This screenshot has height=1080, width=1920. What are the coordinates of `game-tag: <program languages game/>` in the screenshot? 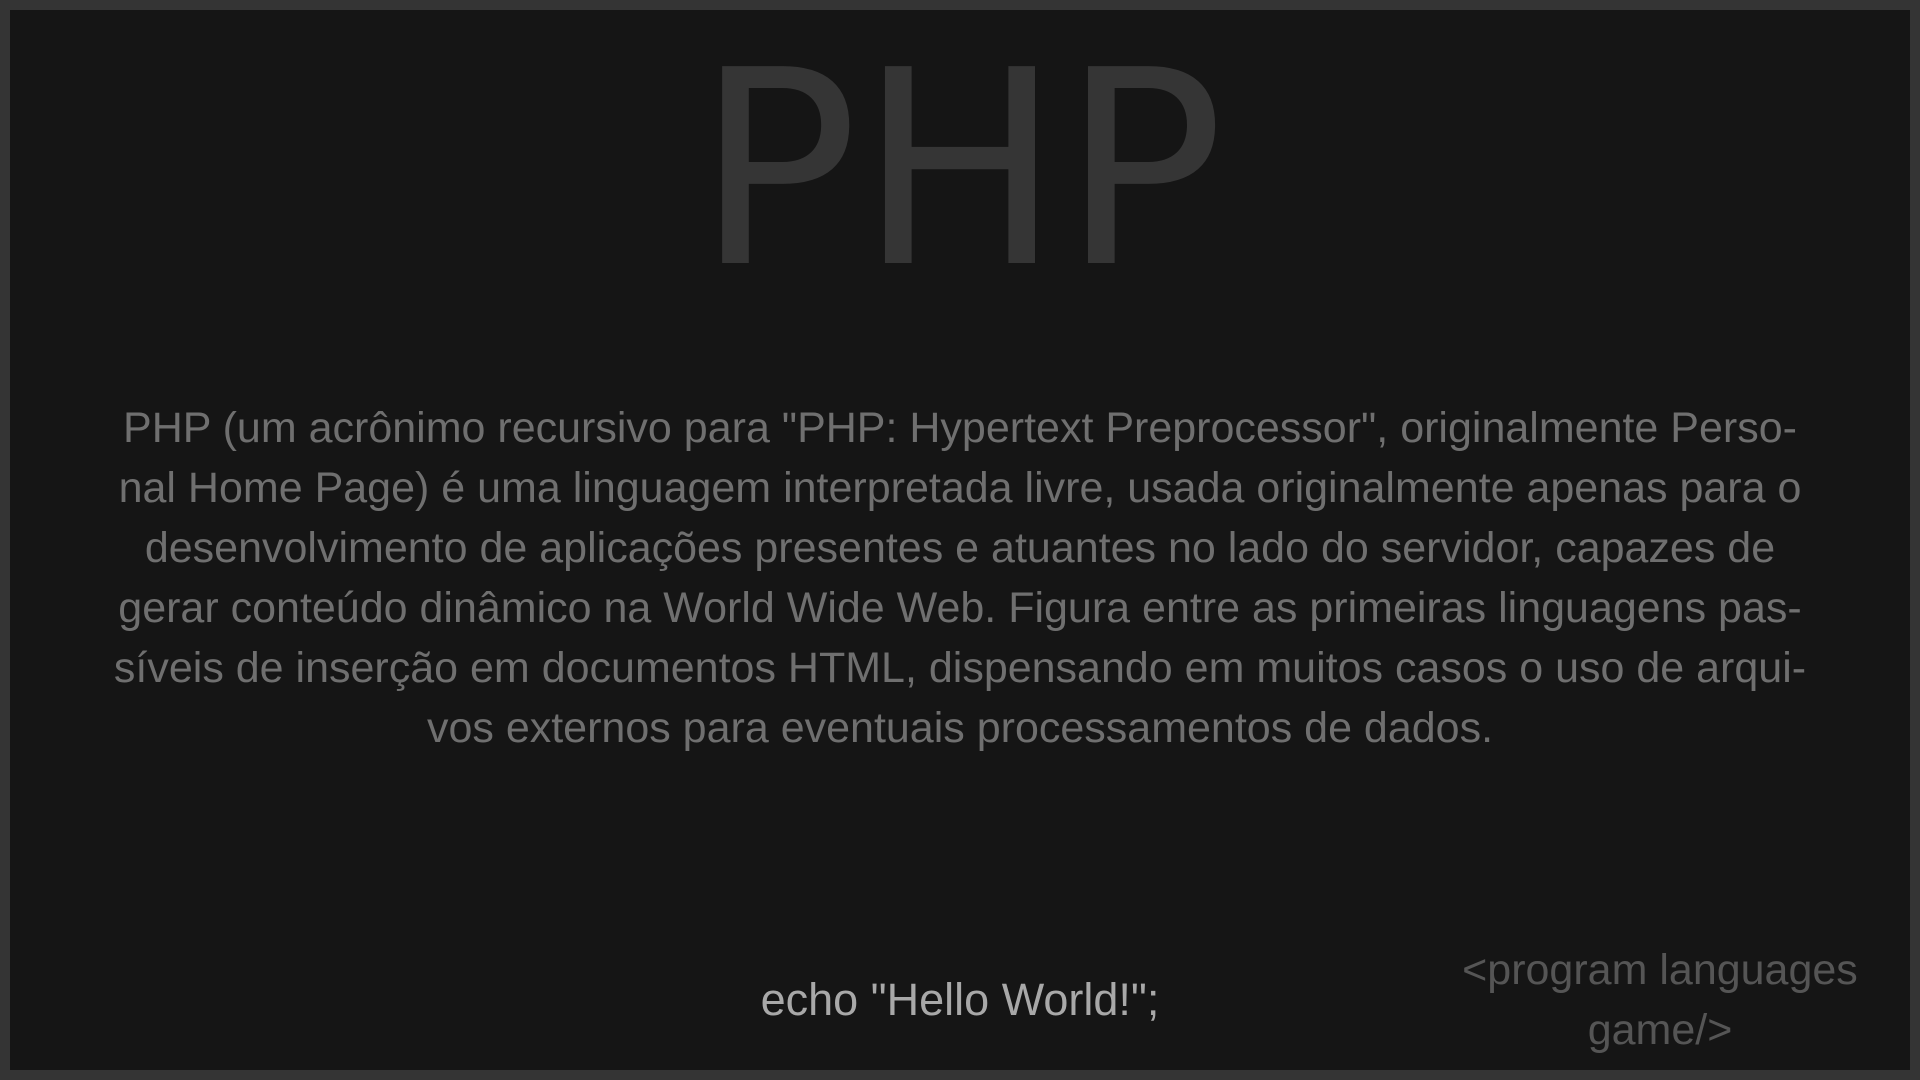 It's located at (1660, 1000).